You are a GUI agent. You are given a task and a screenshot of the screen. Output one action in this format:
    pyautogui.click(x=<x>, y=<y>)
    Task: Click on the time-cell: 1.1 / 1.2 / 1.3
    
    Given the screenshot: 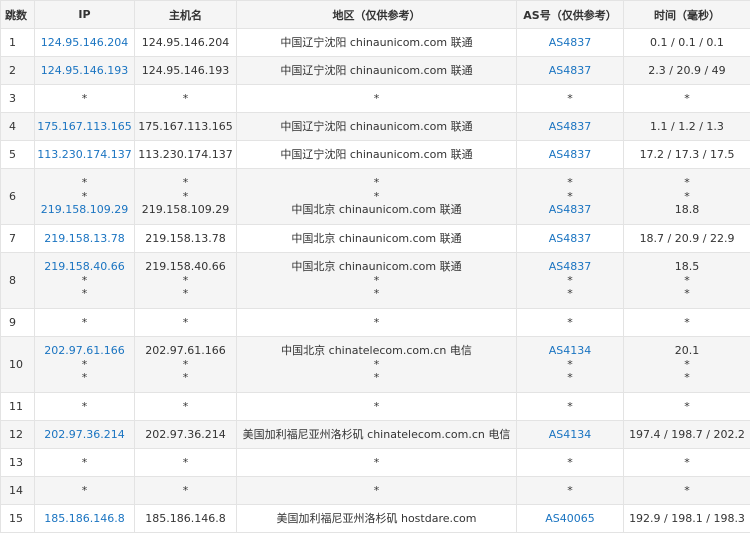 What is the action you would take?
    pyautogui.click(x=686, y=126)
    